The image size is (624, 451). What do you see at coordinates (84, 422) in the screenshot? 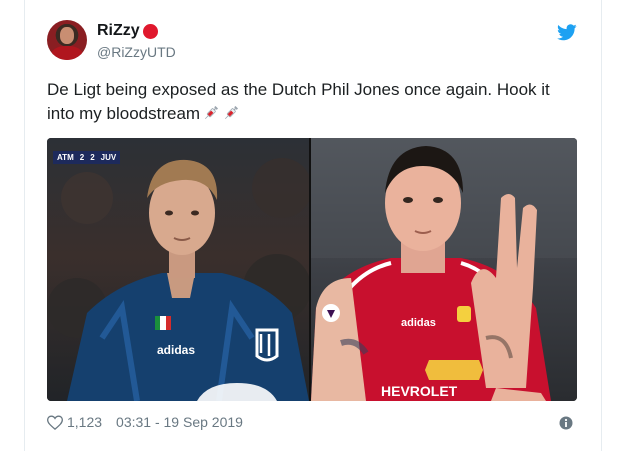
I see `like-count: 1,123` at bounding box center [84, 422].